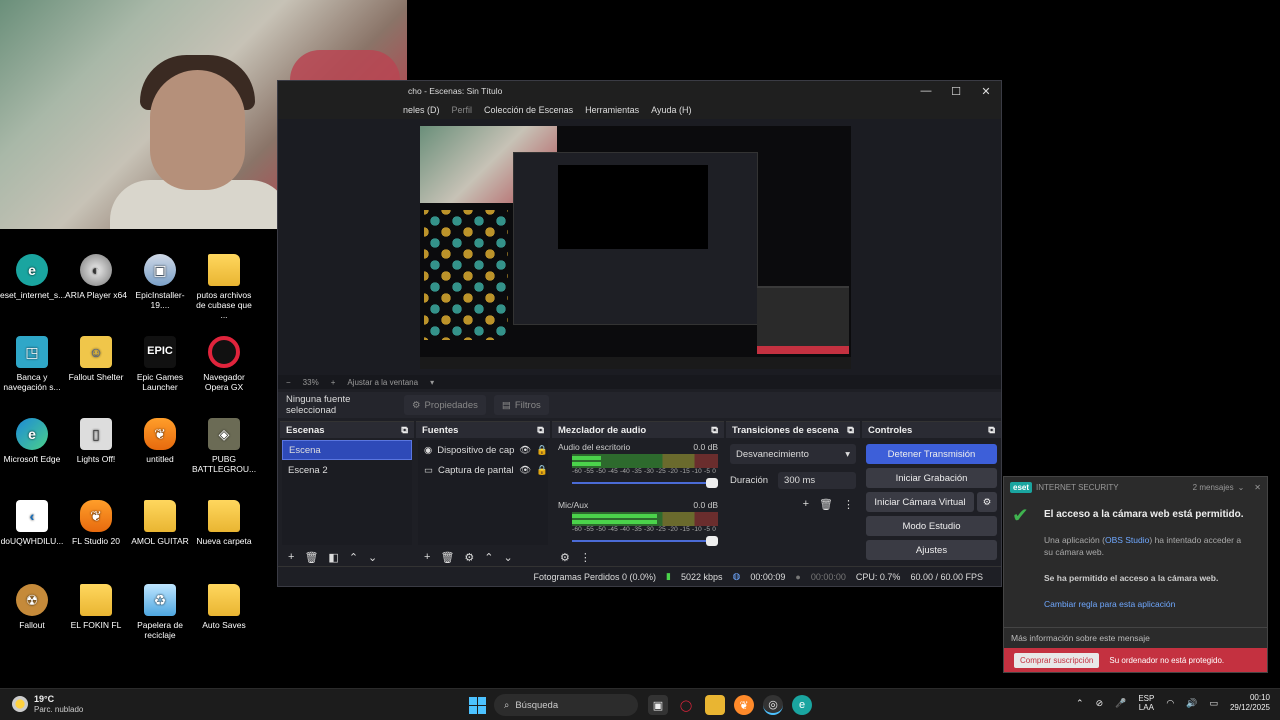 The height and width of the screenshot is (720, 1280). Describe the element at coordinates (1146, 703) in the screenshot. I see `language-indicator: ESP LAA` at that location.